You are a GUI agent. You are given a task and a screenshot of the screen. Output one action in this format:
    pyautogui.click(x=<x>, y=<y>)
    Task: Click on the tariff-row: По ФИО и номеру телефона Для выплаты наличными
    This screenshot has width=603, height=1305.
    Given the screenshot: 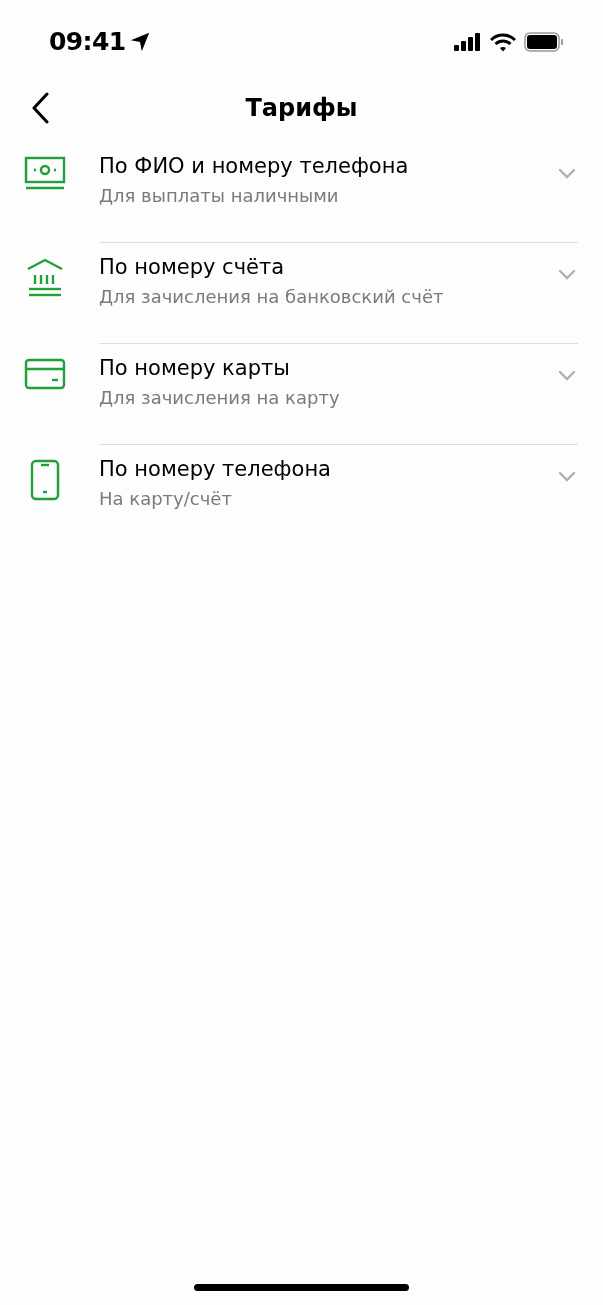 What is the action you would take?
    pyautogui.click(x=301, y=192)
    